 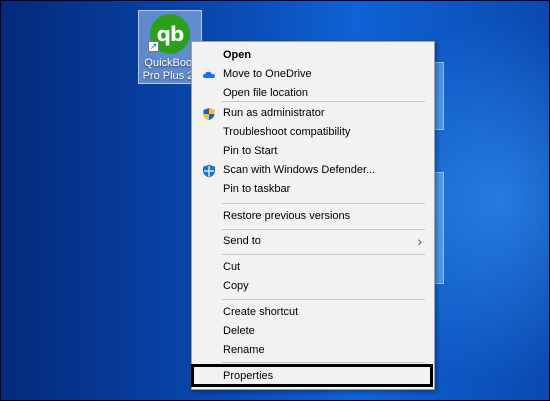 What do you see at coordinates (236, 286) in the screenshot?
I see `menu-item-label: Copy` at bounding box center [236, 286].